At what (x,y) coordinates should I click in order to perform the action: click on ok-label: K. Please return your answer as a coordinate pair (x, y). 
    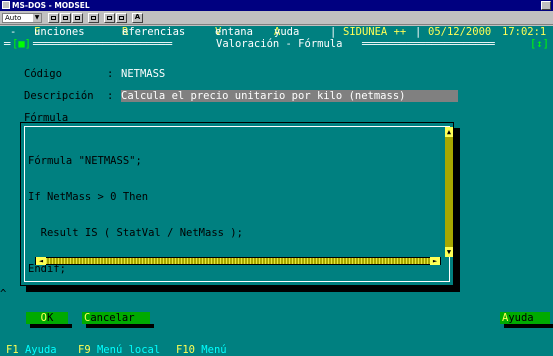
    Looking at the image, I should click on (50, 318).